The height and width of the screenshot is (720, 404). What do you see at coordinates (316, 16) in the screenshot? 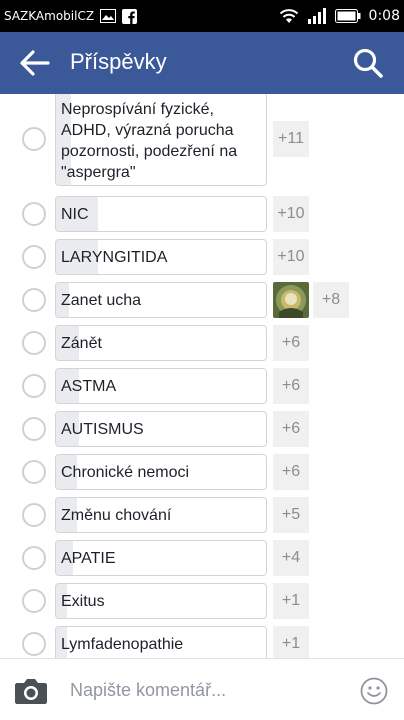
I see `signal-icon` at bounding box center [316, 16].